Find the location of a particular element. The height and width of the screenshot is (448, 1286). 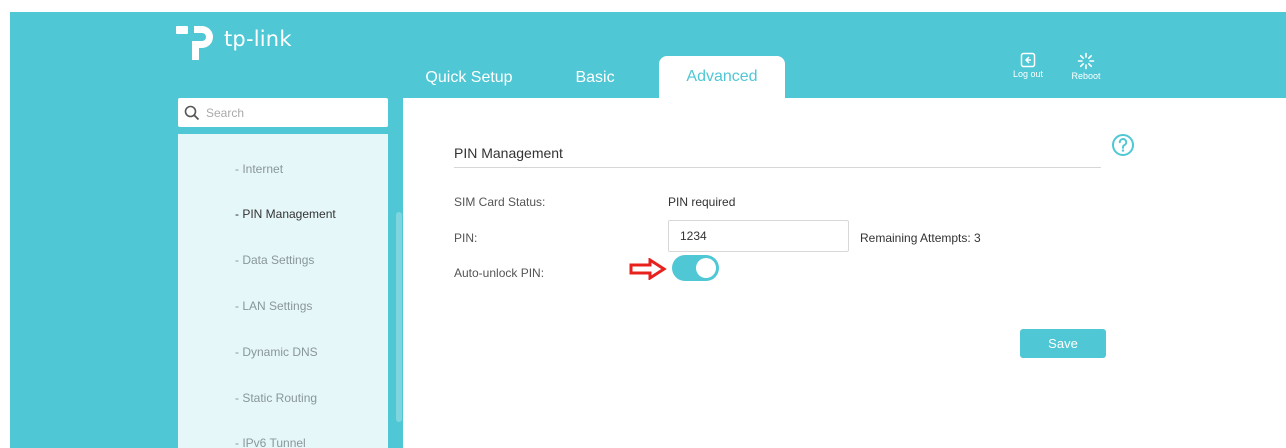

tab-basic: Basic is located at coordinates (595, 78).